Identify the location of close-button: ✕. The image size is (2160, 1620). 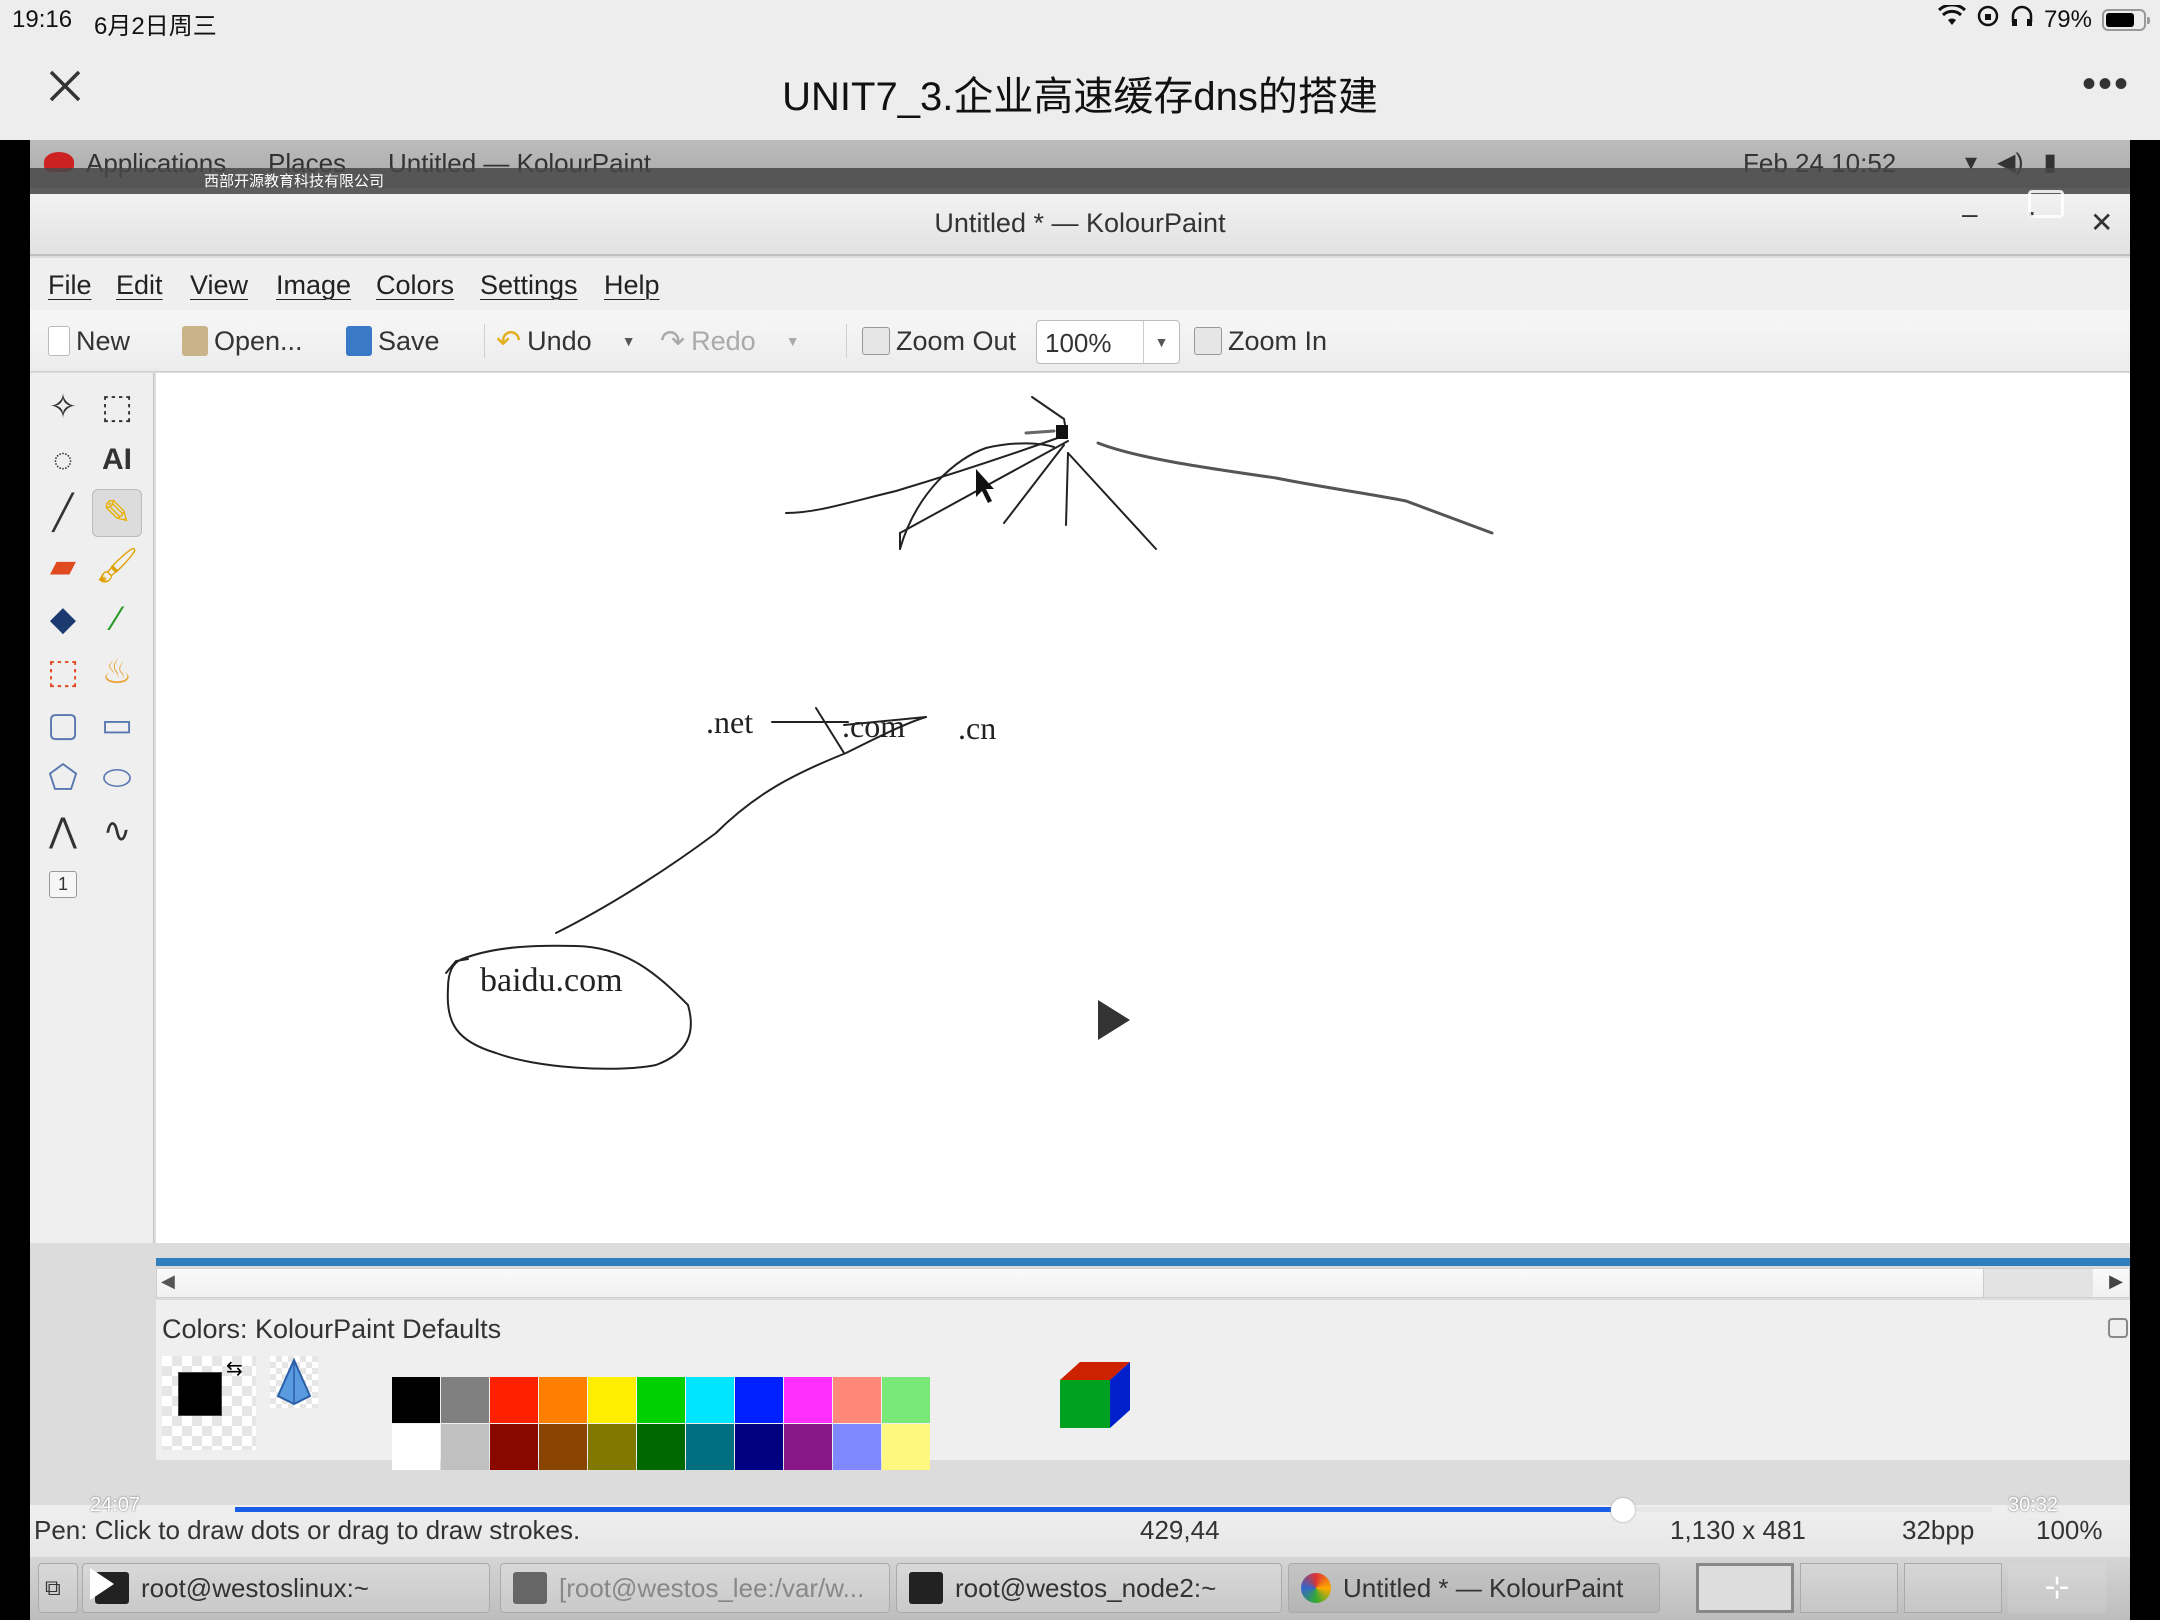
(2101, 222).